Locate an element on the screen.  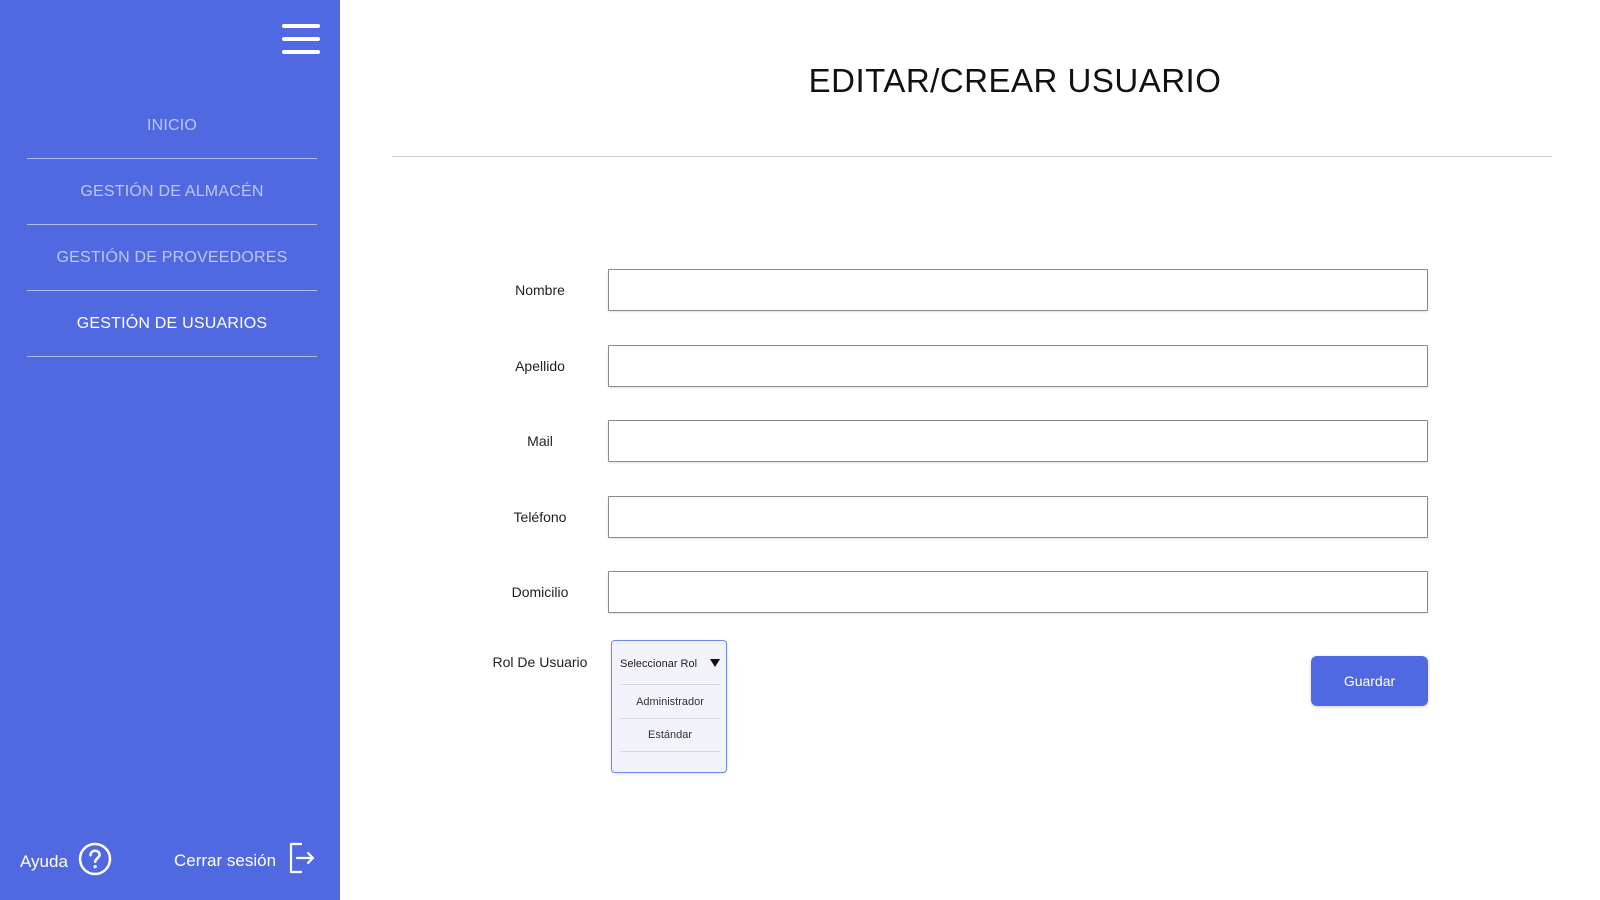
logout-link: Cerrar sesión is located at coordinates (245, 860).